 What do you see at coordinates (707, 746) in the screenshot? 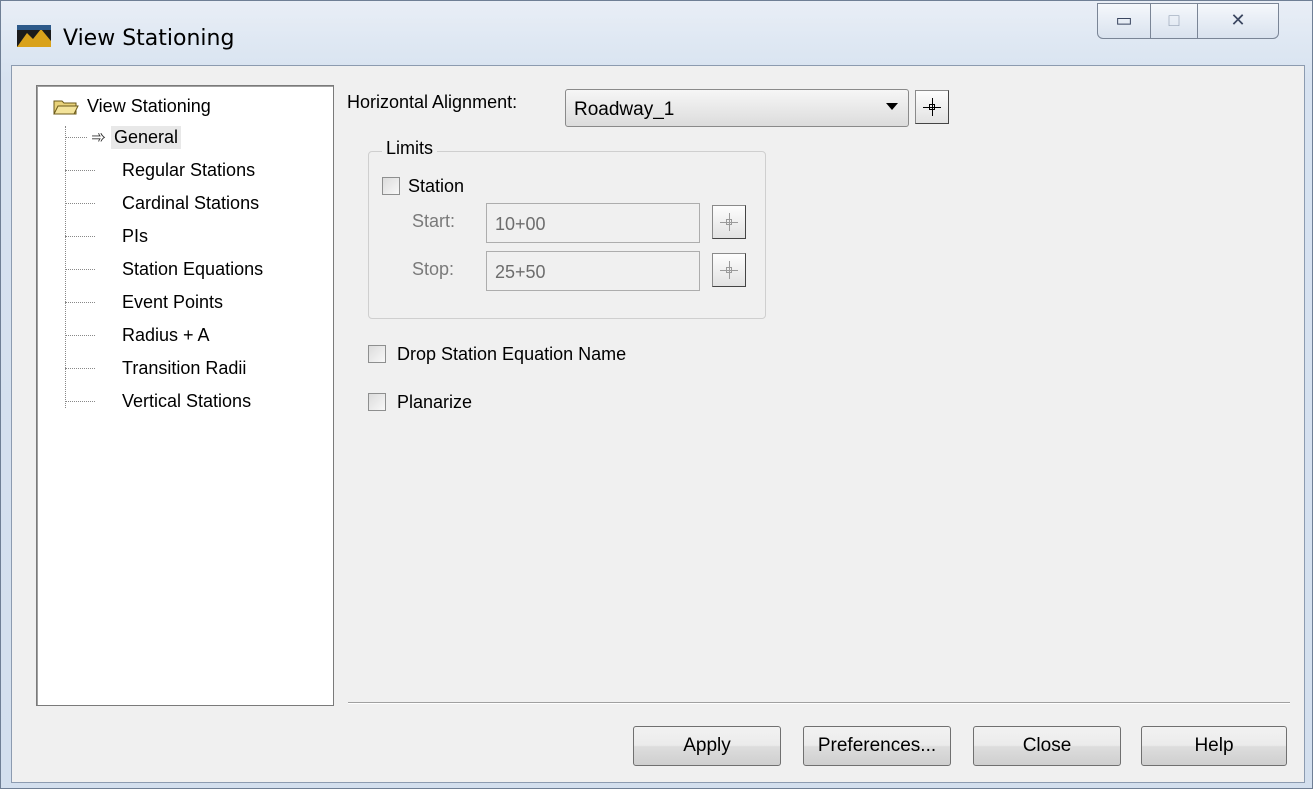
I see `apply-button: Apply` at bounding box center [707, 746].